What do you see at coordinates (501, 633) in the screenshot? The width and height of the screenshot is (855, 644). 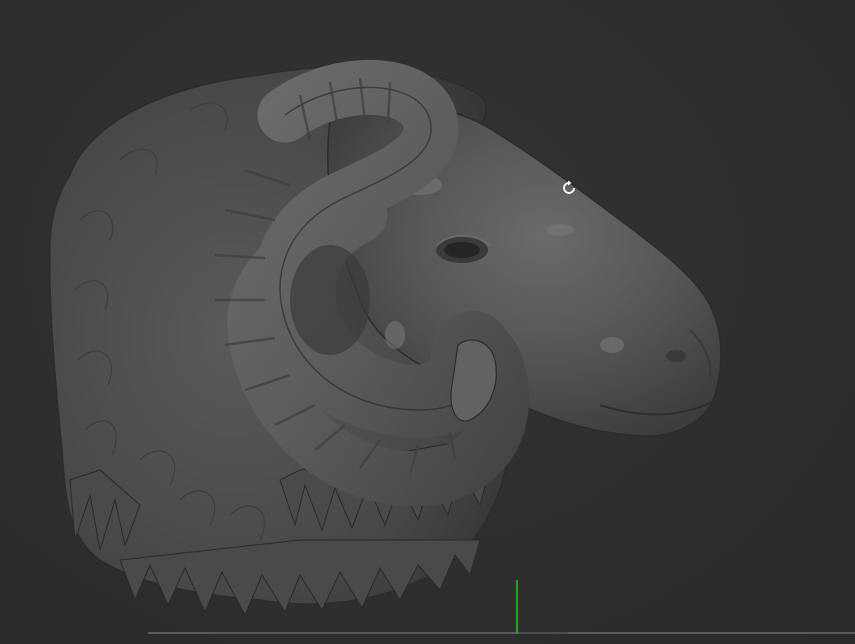 I see `ground-grid-line` at bounding box center [501, 633].